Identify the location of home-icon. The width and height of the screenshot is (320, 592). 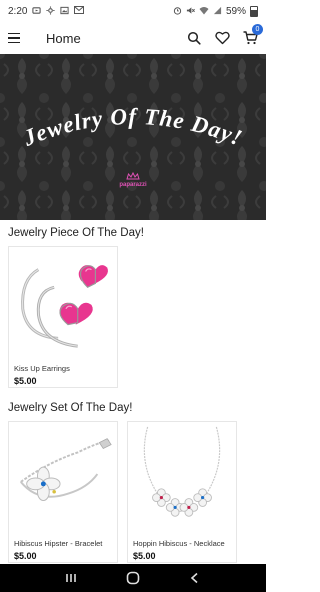
(133, 578).